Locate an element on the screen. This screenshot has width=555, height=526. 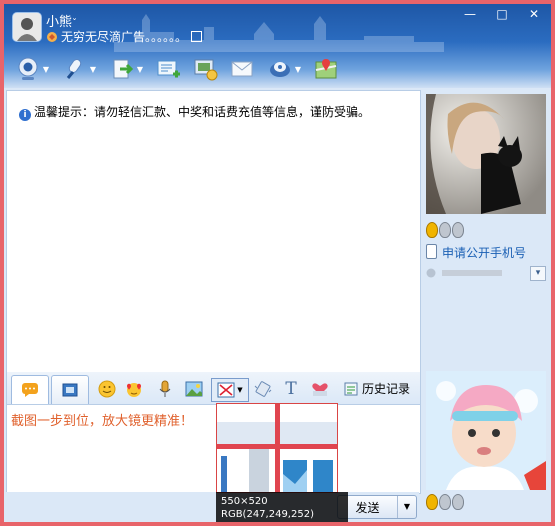
font-button: T is located at coordinates (291, 389).